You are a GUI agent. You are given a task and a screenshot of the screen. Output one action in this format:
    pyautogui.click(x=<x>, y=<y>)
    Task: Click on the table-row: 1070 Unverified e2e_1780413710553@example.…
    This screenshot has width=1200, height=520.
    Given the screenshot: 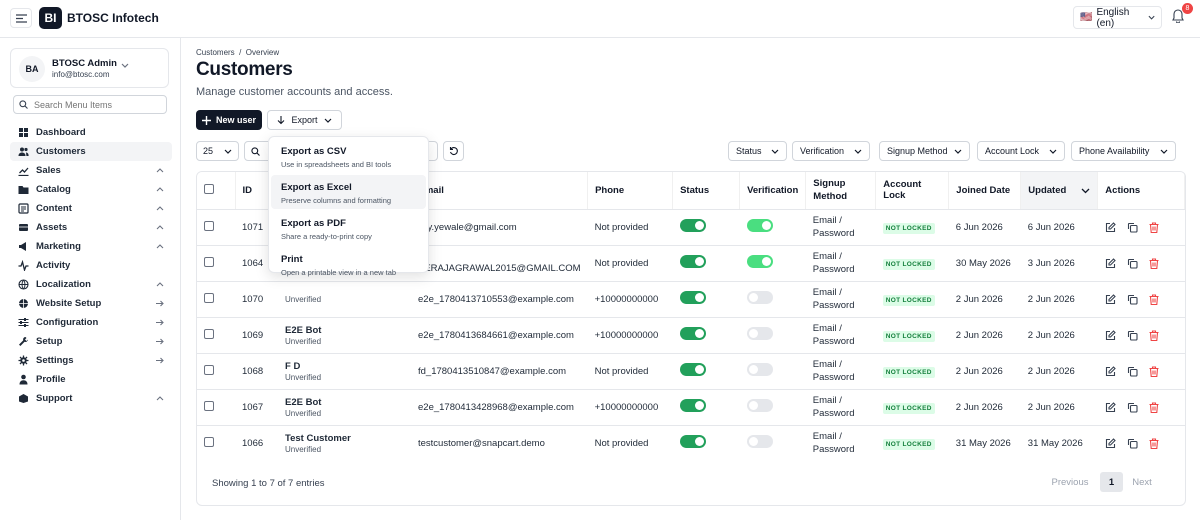 What is the action you would take?
    pyautogui.click(x=691, y=299)
    